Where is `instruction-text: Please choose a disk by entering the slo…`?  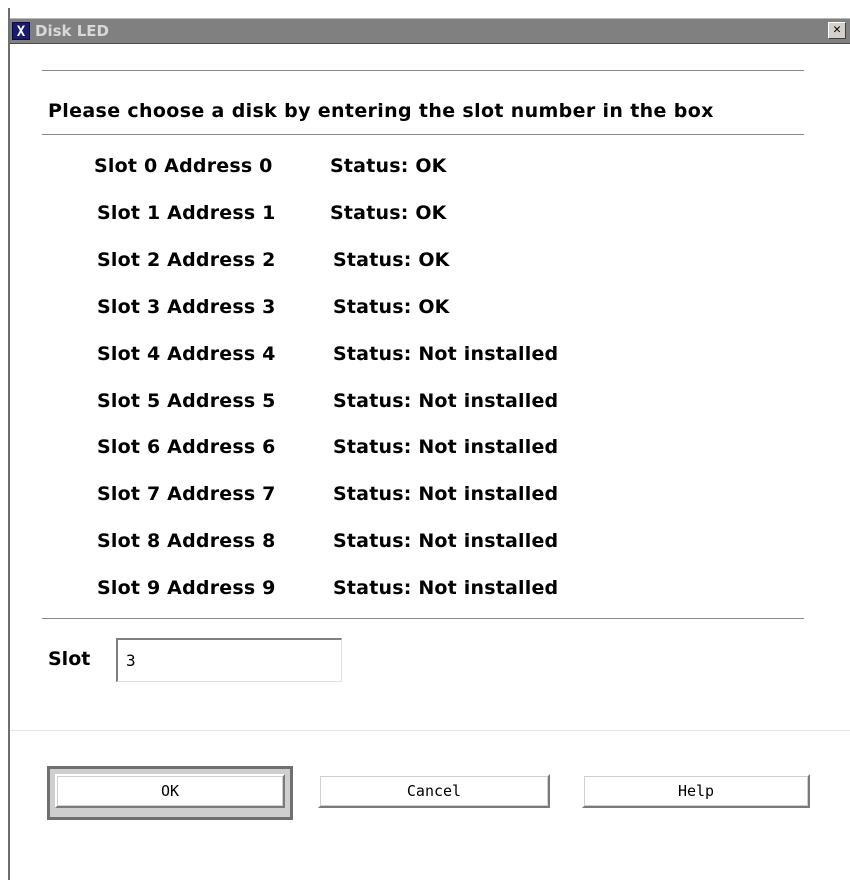 instruction-text: Please choose a disk by entering the slo… is located at coordinates (381, 111).